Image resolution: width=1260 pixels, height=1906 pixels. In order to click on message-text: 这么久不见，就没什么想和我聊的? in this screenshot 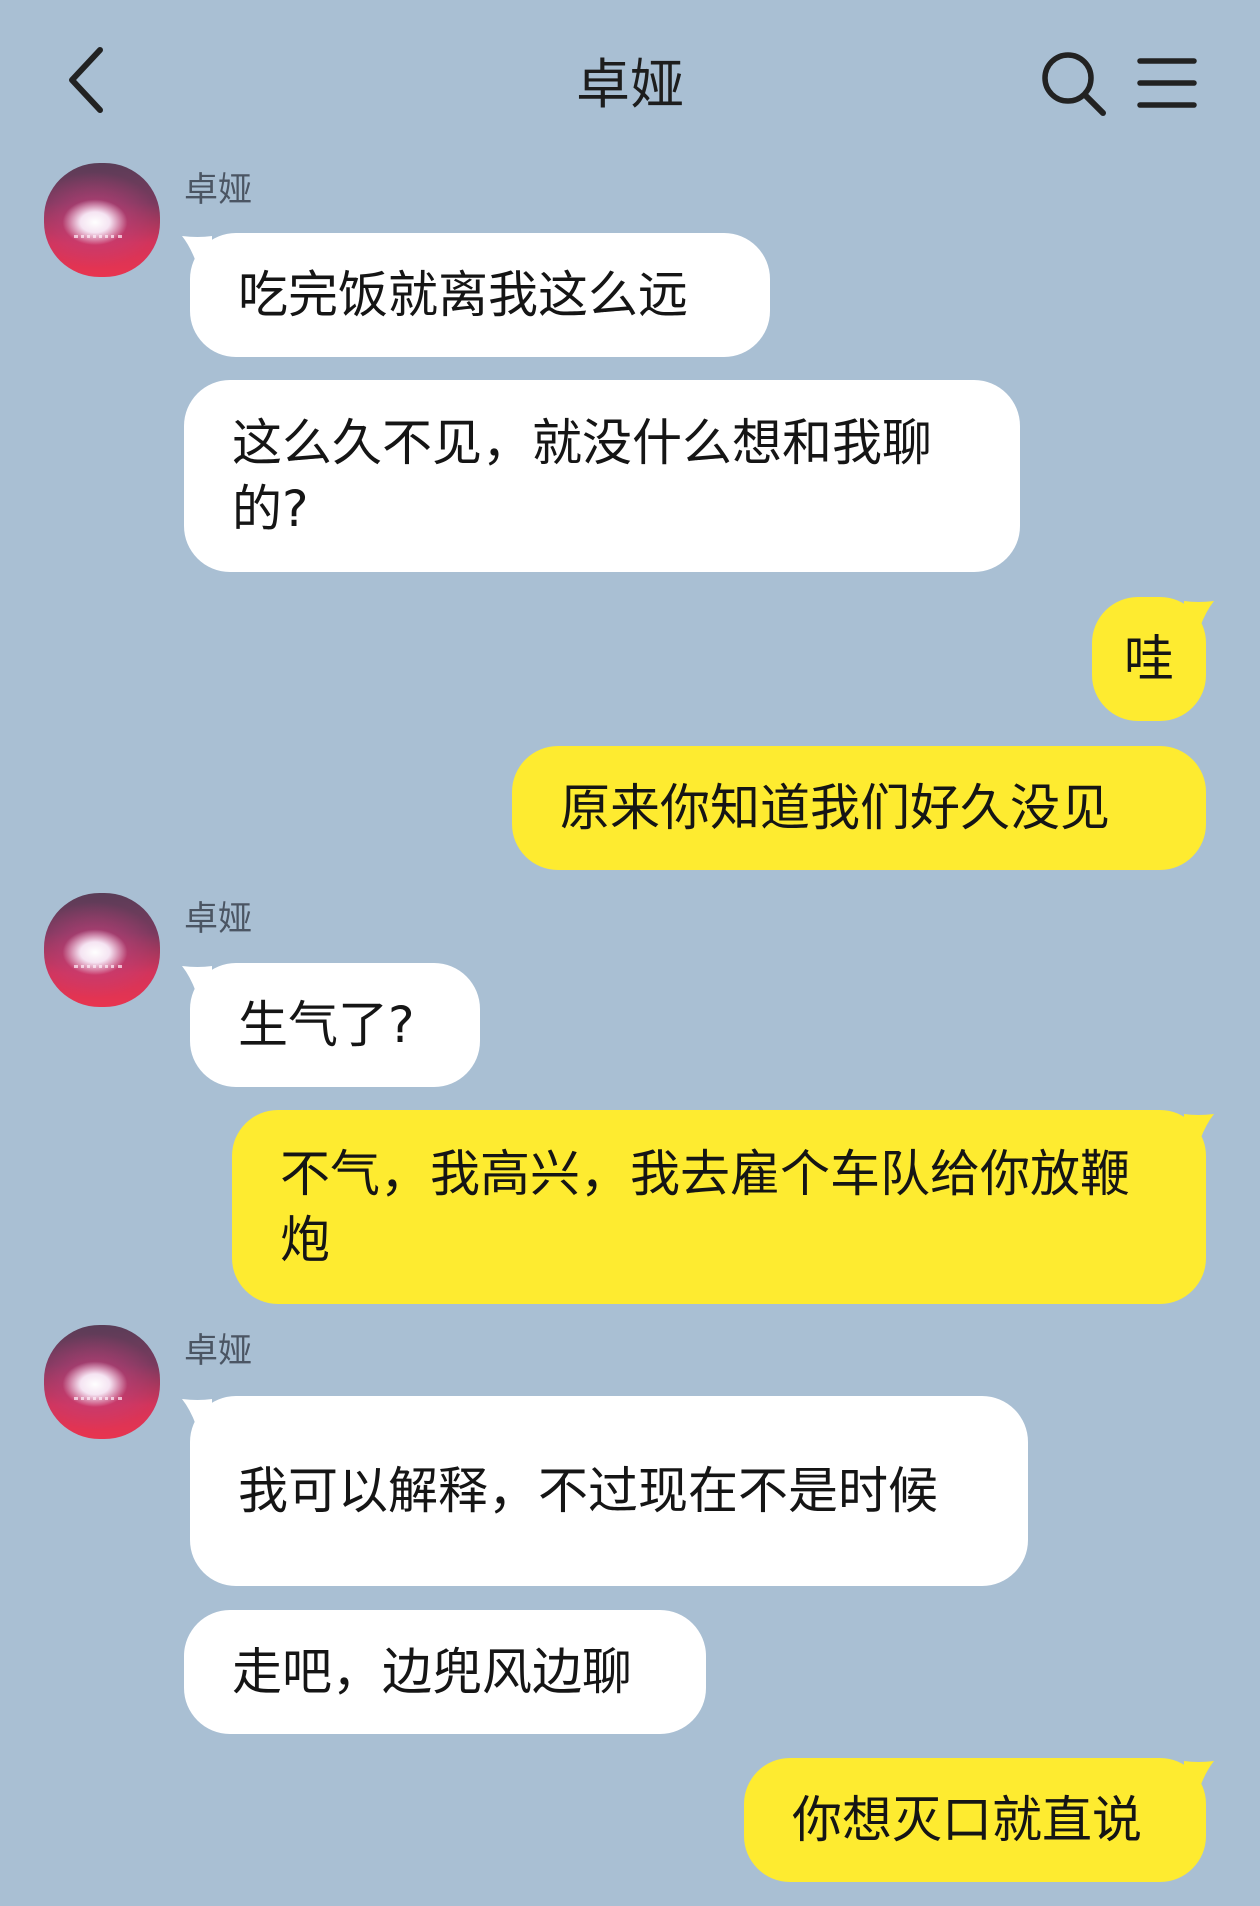, I will do `click(582, 476)`.